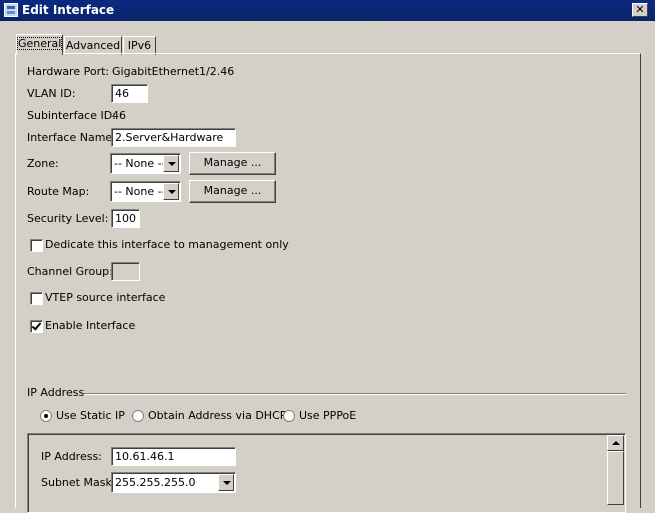 This screenshot has width=655, height=513. What do you see at coordinates (139, 45) in the screenshot?
I see `tab-ipv6-label: IPv6` at bounding box center [139, 45].